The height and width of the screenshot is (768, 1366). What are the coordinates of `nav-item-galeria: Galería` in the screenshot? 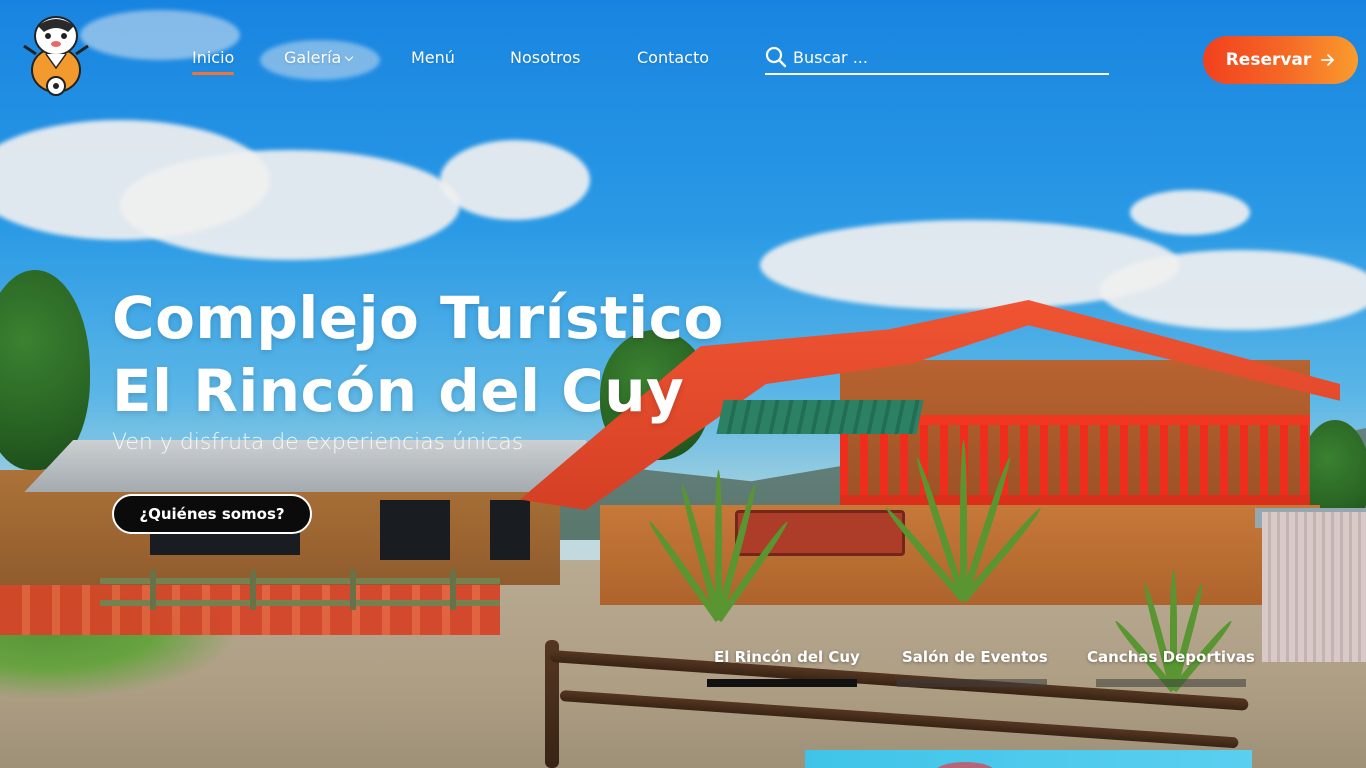 It's located at (319, 57).